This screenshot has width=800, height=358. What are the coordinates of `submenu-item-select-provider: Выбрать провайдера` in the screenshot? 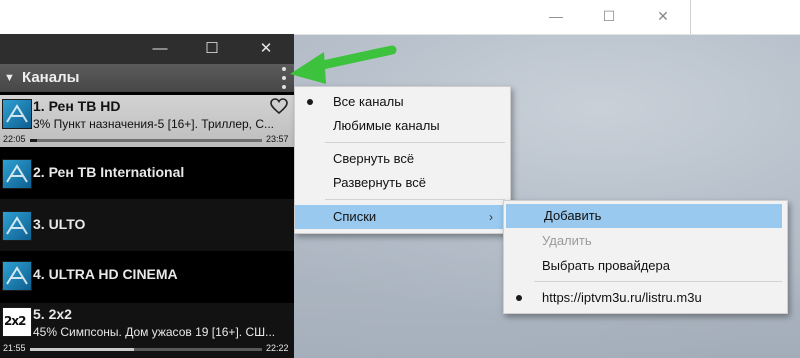 It's located at (645, 266).